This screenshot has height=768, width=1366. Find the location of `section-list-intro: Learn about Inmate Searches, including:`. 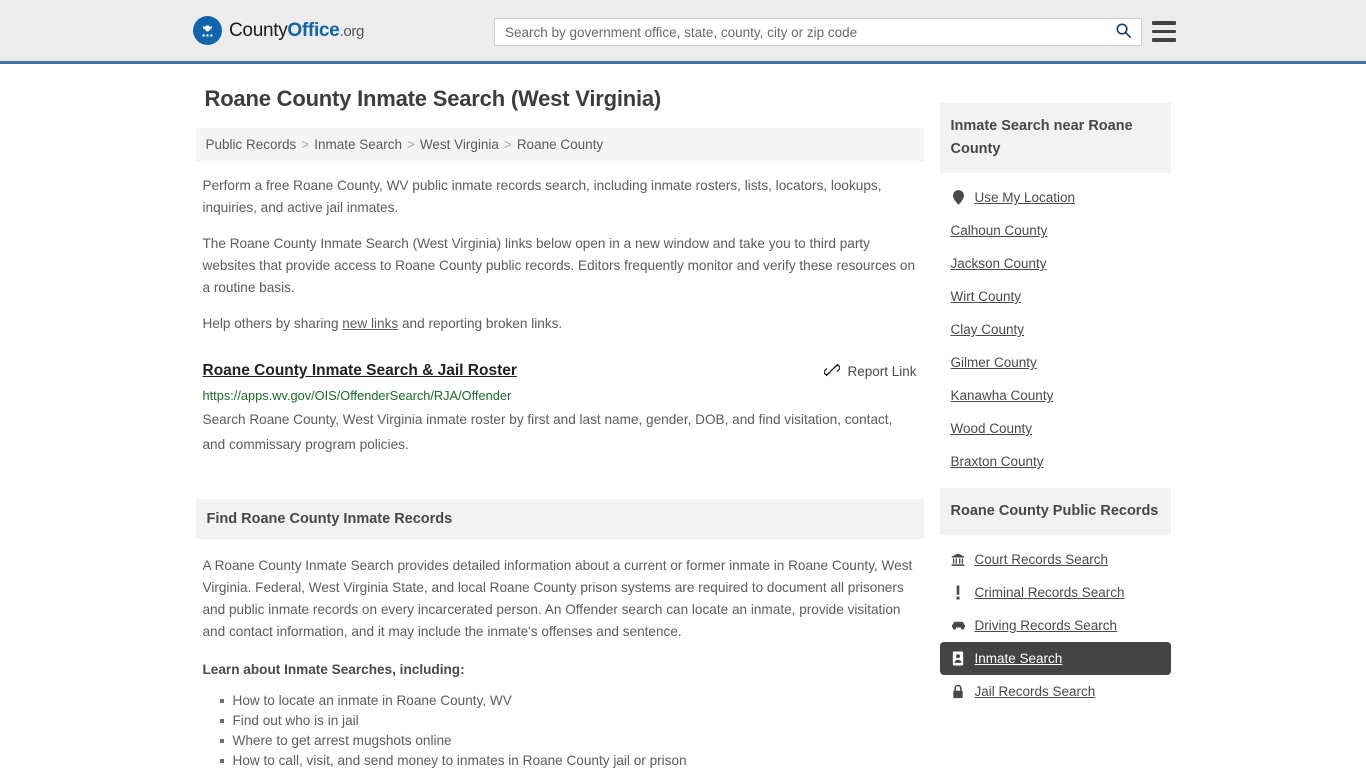

section-list-intro: Learn about Inmate Searches, including: is located at coordinates (333, 669).